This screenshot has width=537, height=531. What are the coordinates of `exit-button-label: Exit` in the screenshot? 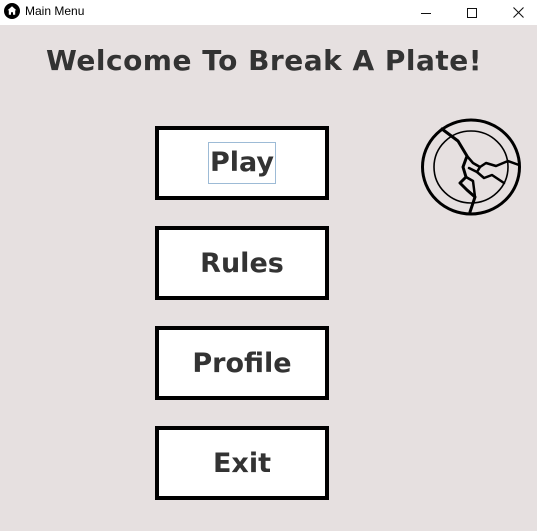 It's located at (242, 463).